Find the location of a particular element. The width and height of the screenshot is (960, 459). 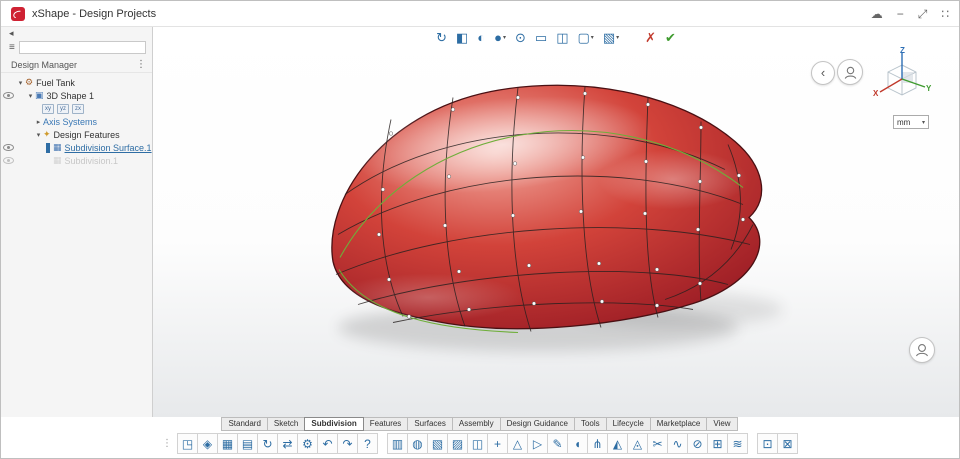

mesh-cube-icon: ⊠ is located at coordinates (787, 443).